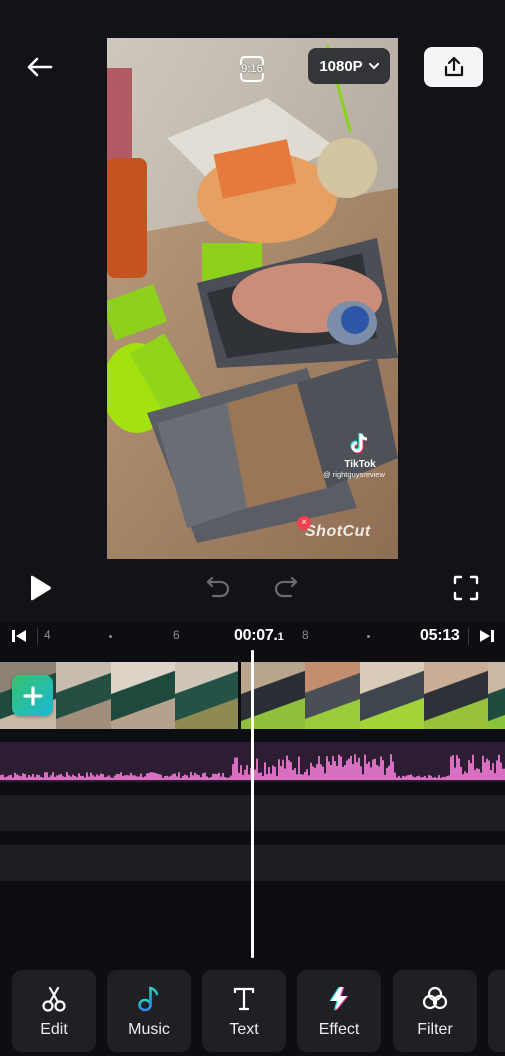 This screenshot has height=1056, width=505. Describe the element at coordinates (47, 635) in the screenshot. I see `ruler-tick-label: 4` at that location.